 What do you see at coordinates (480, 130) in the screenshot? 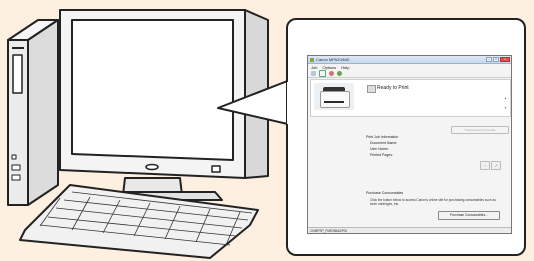
I see `troubleshooting-details-button: Troubleshooting Details` at bounding box center [480, 130].